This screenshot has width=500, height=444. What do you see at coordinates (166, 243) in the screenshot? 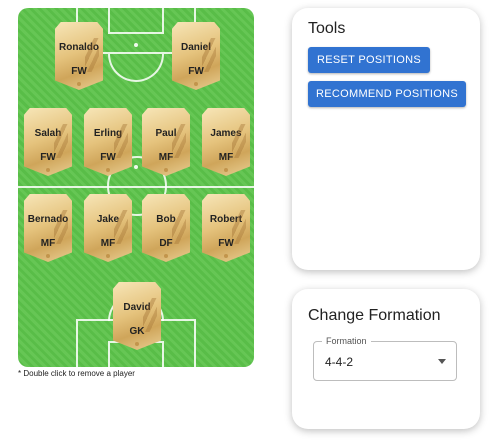
I see `player-position: DF` at bounding box center [166, 243].